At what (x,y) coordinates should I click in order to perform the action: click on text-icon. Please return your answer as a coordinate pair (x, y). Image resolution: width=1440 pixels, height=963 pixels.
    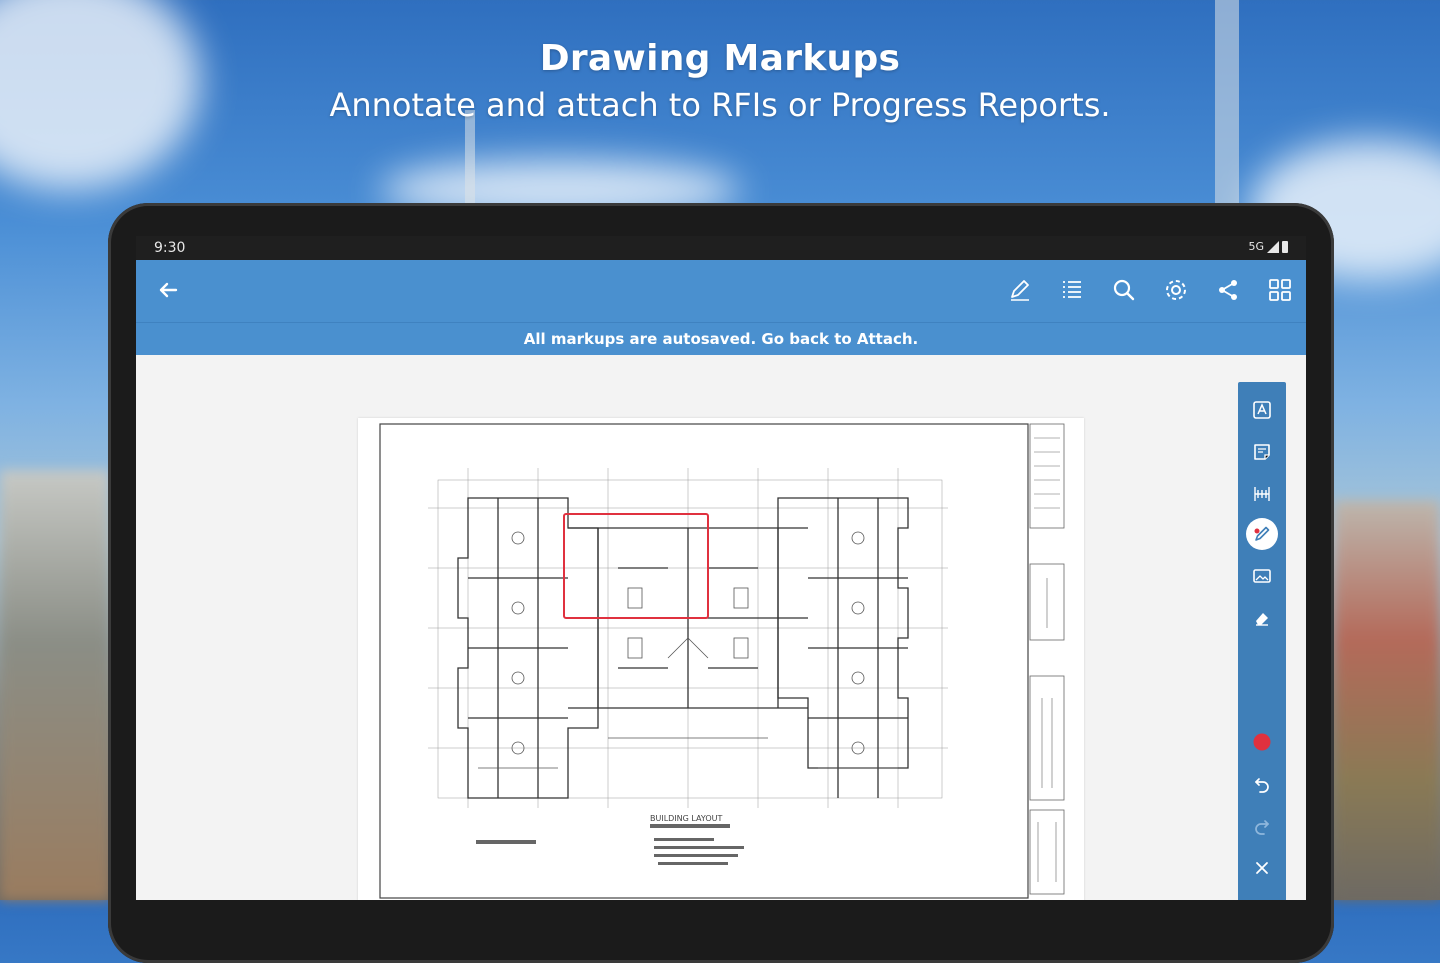
    Looking at the image, I should click on (1262, 410).